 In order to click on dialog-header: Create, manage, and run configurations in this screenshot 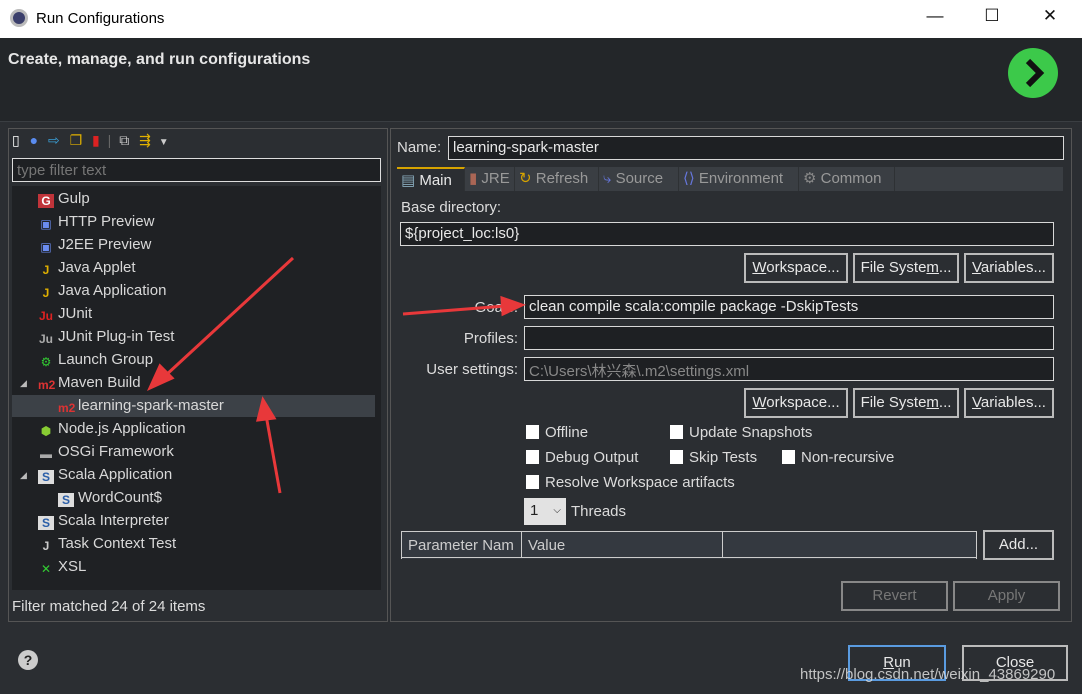, I will do `click(541, 80)`.